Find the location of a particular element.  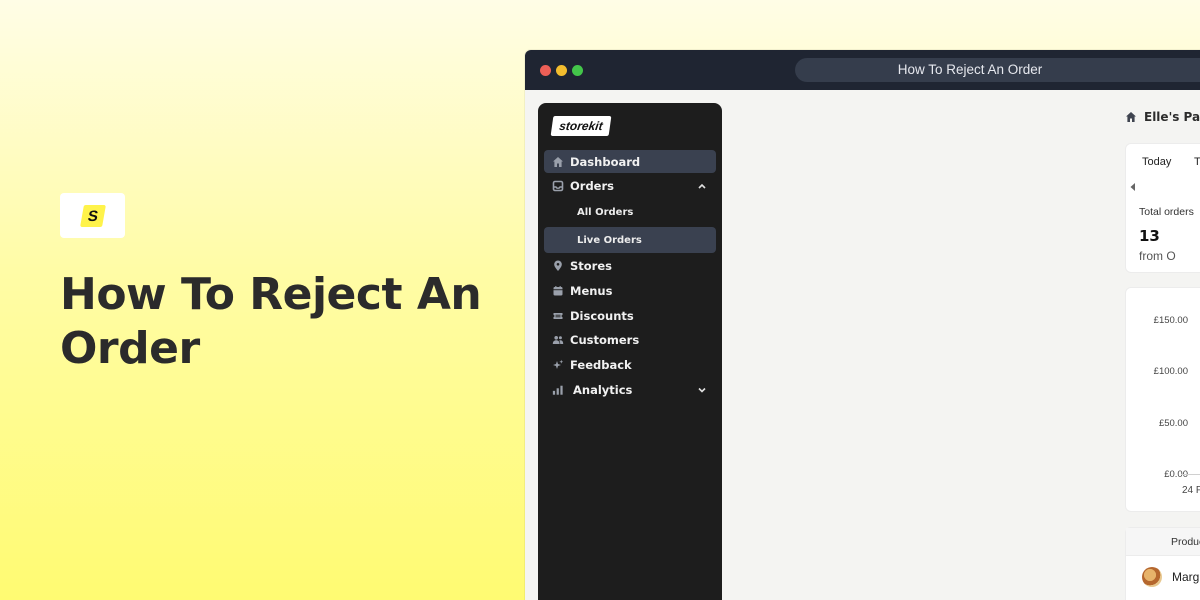

sales-chart-card: £150.00 £100.00 £50.00 £0.00 24 F is located at coordinates (1162, 399).